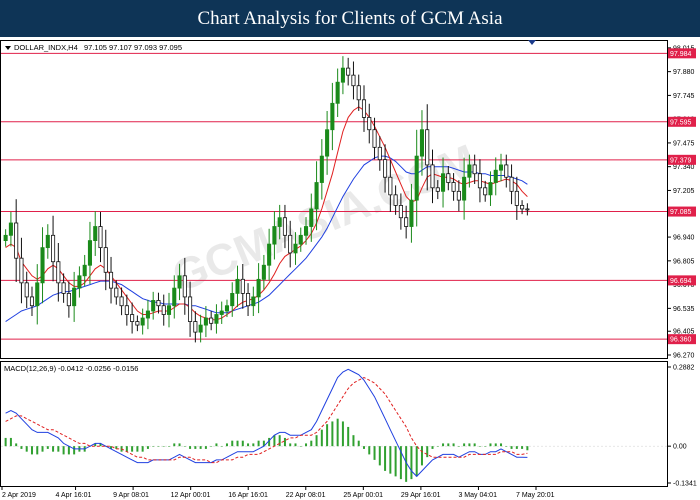 The width and height of the screenshot is (700, 500). I want to click on macd-tick-label: 0.00, so click(680, 447).